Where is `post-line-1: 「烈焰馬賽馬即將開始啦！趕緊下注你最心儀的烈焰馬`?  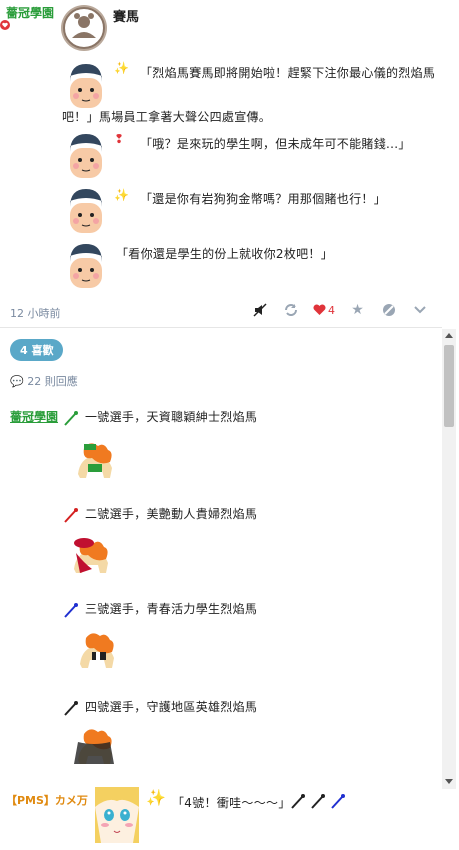 post-line-1: 「烈焰馬賽馬即將開始啦！趕緊下注你最心儀的烈焰馬 is located at coordinates (288, 73).